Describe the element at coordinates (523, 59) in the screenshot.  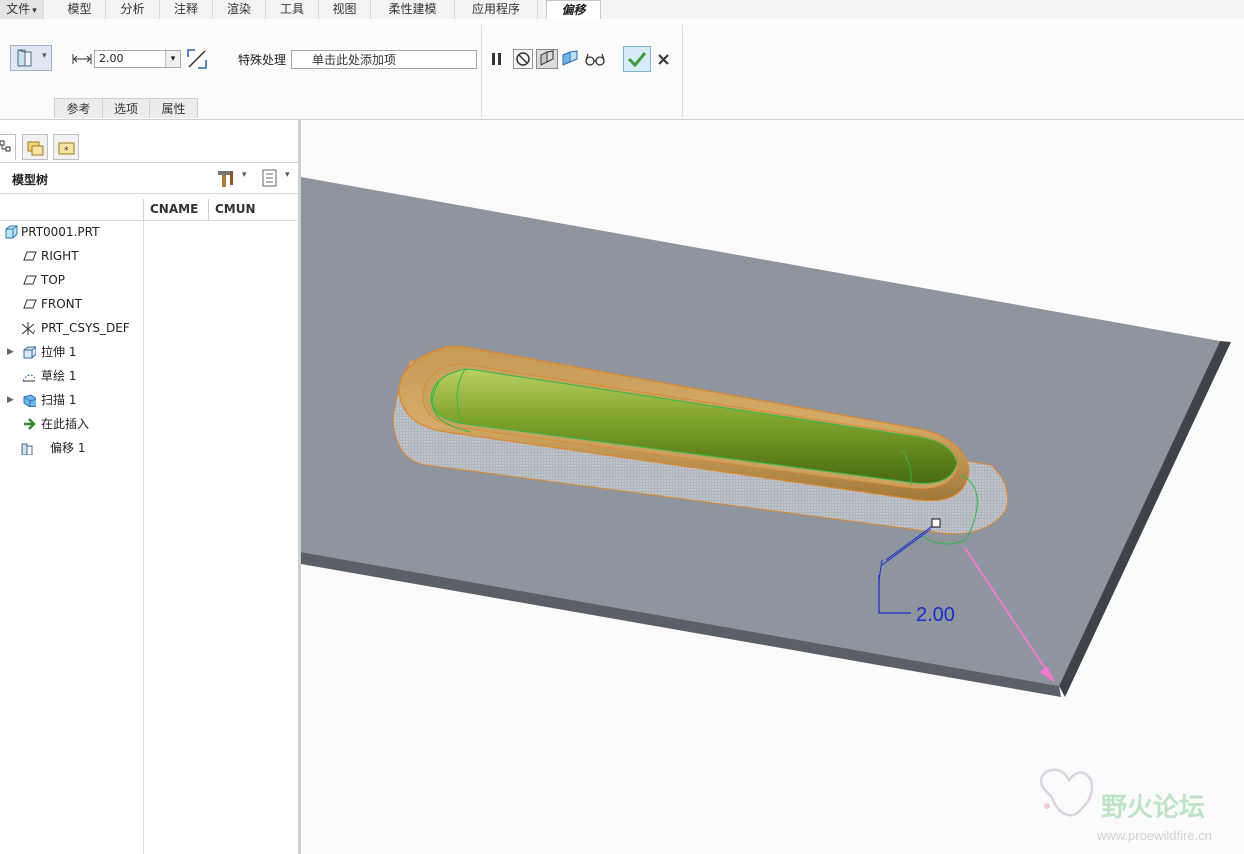
I see `no-preview-icon` at that location.